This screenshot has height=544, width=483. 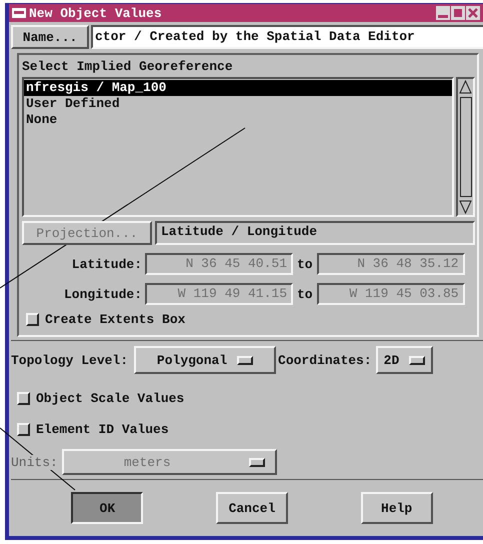 I want to click on scroll-up-icon, so click(x=465, y=87).